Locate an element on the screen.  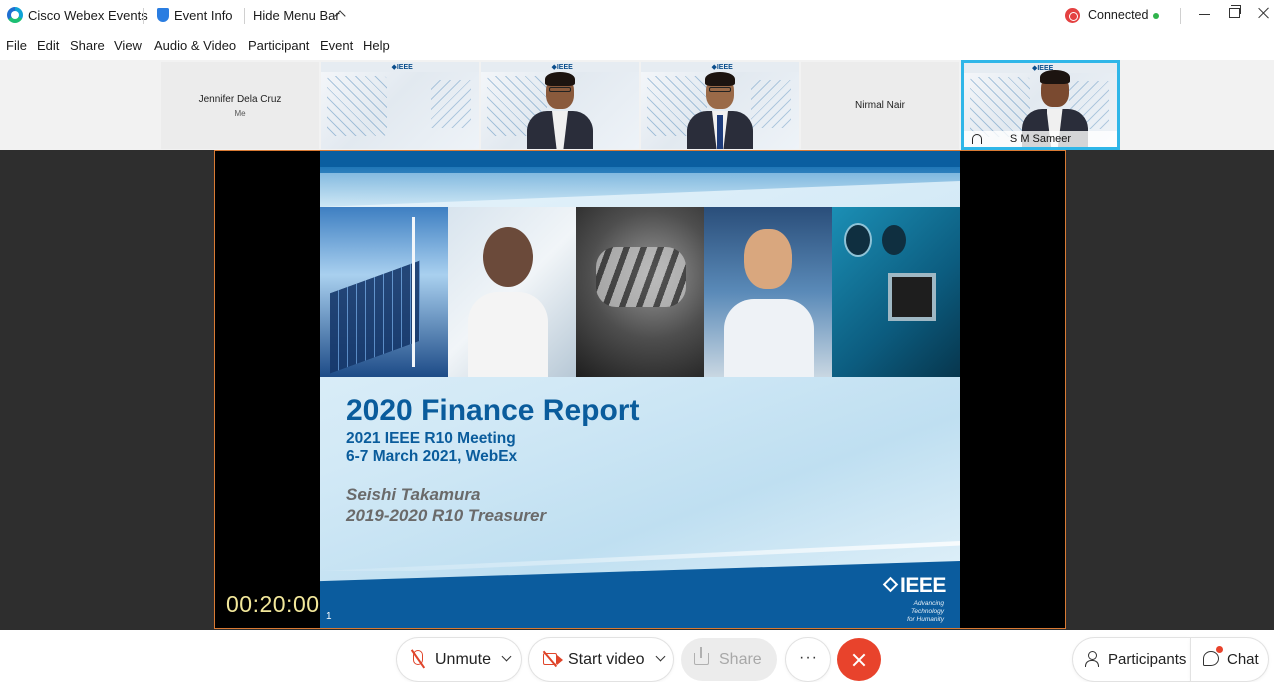
participant-name: S M Sameer is located at coordinates (1040, 139).